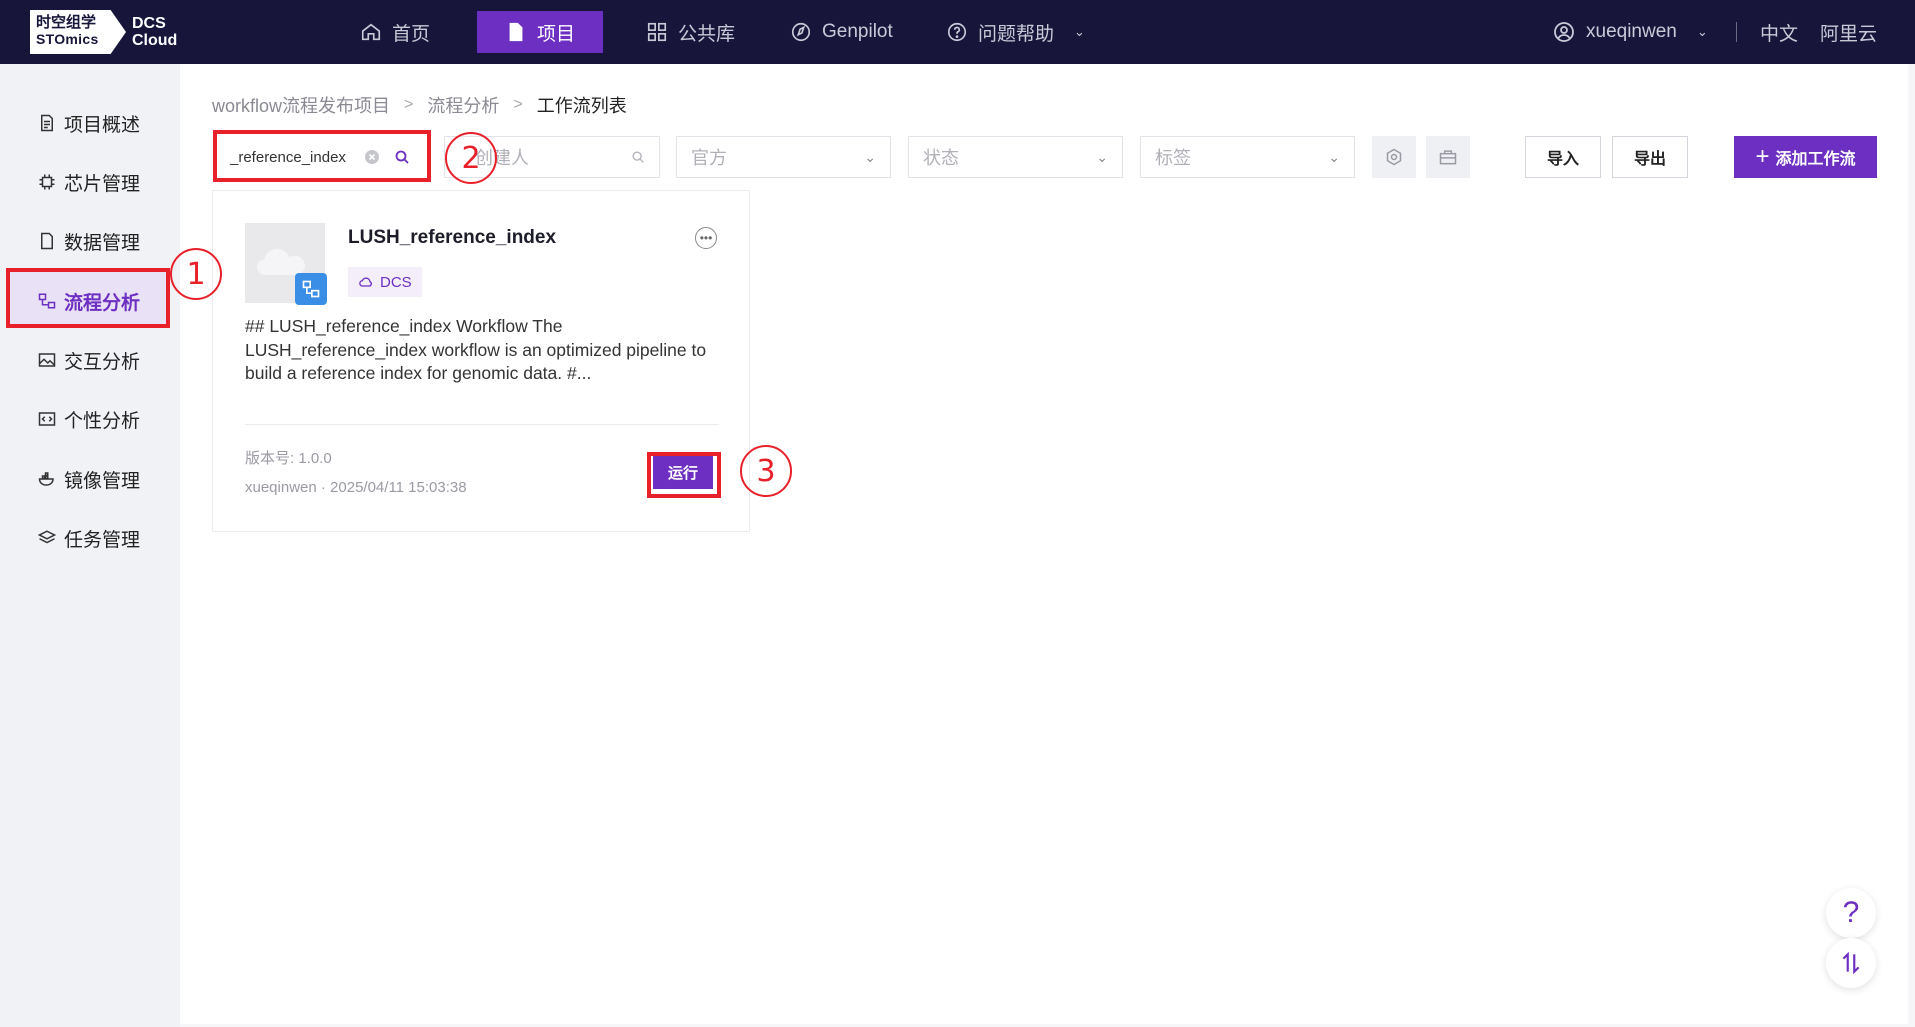  I want to click on official-placeholder: 官方, so click(709, 158).